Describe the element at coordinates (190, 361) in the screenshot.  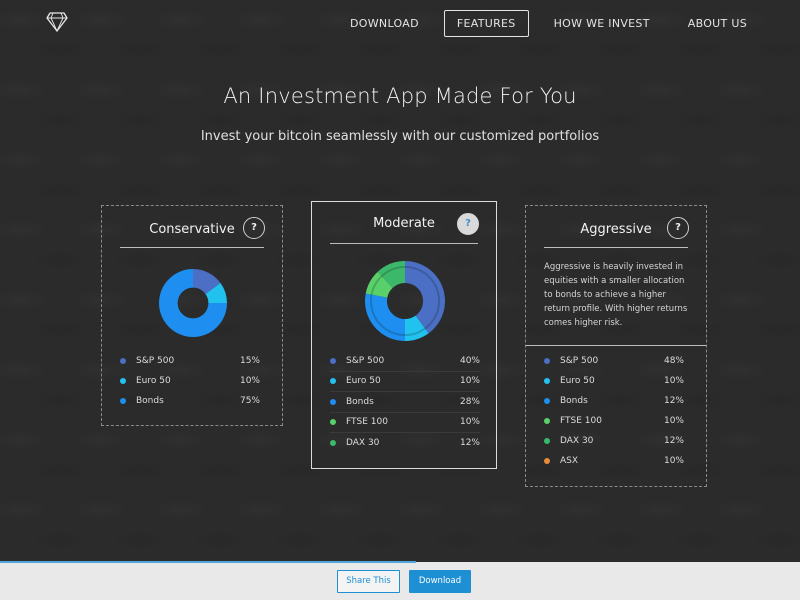
I see `legend-row: S&P 500 15%` at that location.